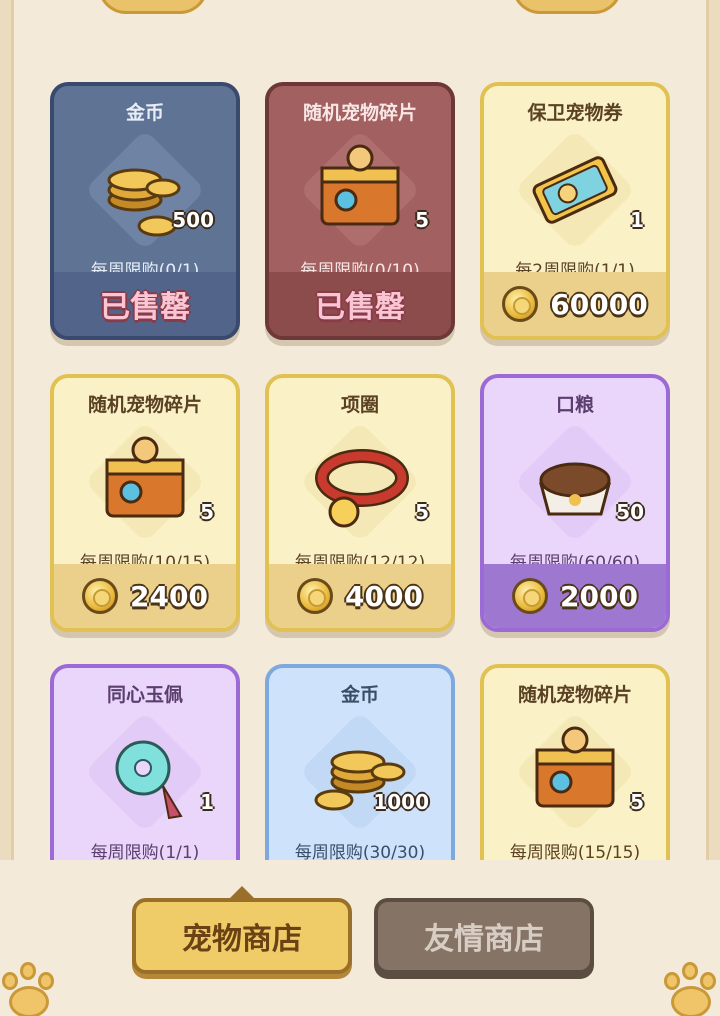  Describe the element at coordinates (359, 405) in the screenshot. I see `item-title: 项圈` at that location.